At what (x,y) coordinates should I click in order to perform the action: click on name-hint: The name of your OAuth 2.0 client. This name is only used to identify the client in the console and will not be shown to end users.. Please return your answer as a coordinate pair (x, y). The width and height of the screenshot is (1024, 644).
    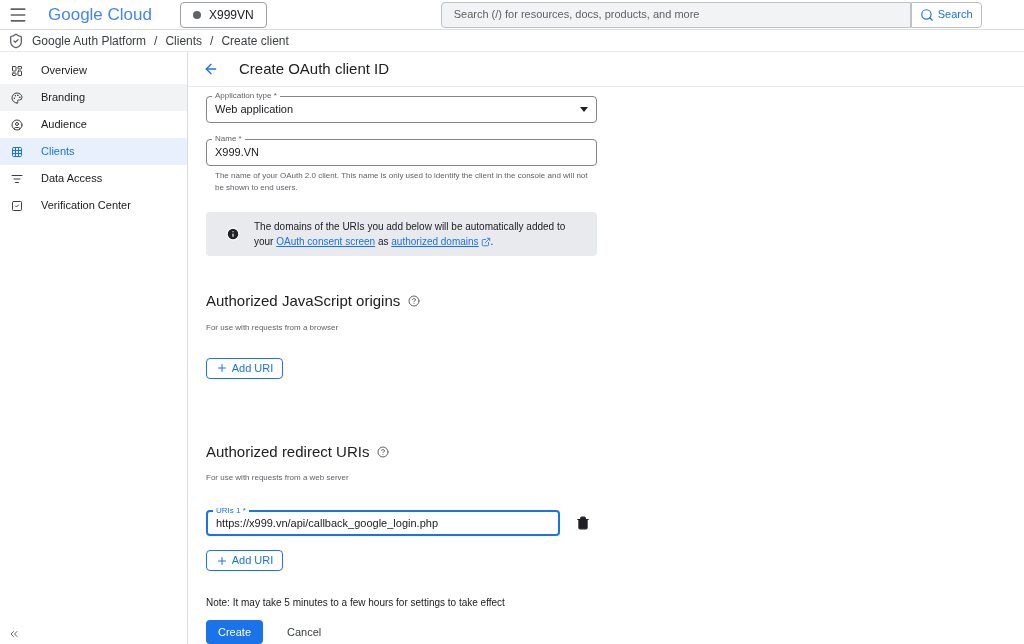
    Looking at the image, I should click on (401, 182).